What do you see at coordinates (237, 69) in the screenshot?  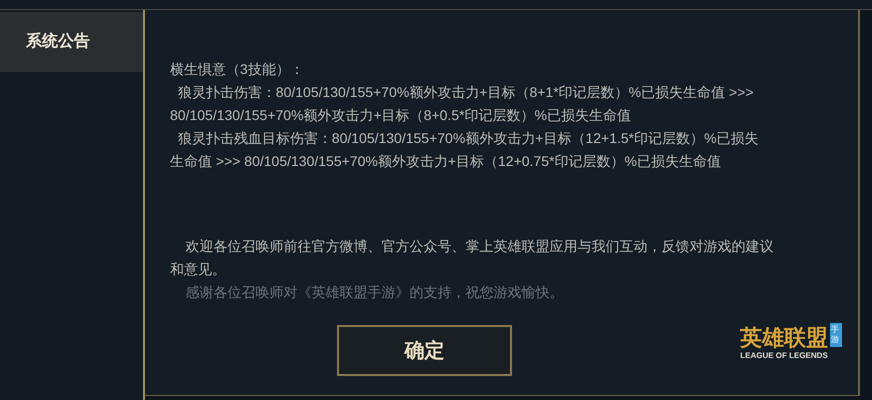 I see `notice-text: 横生惧意（3技能）：` at bounding box center [237, 69].